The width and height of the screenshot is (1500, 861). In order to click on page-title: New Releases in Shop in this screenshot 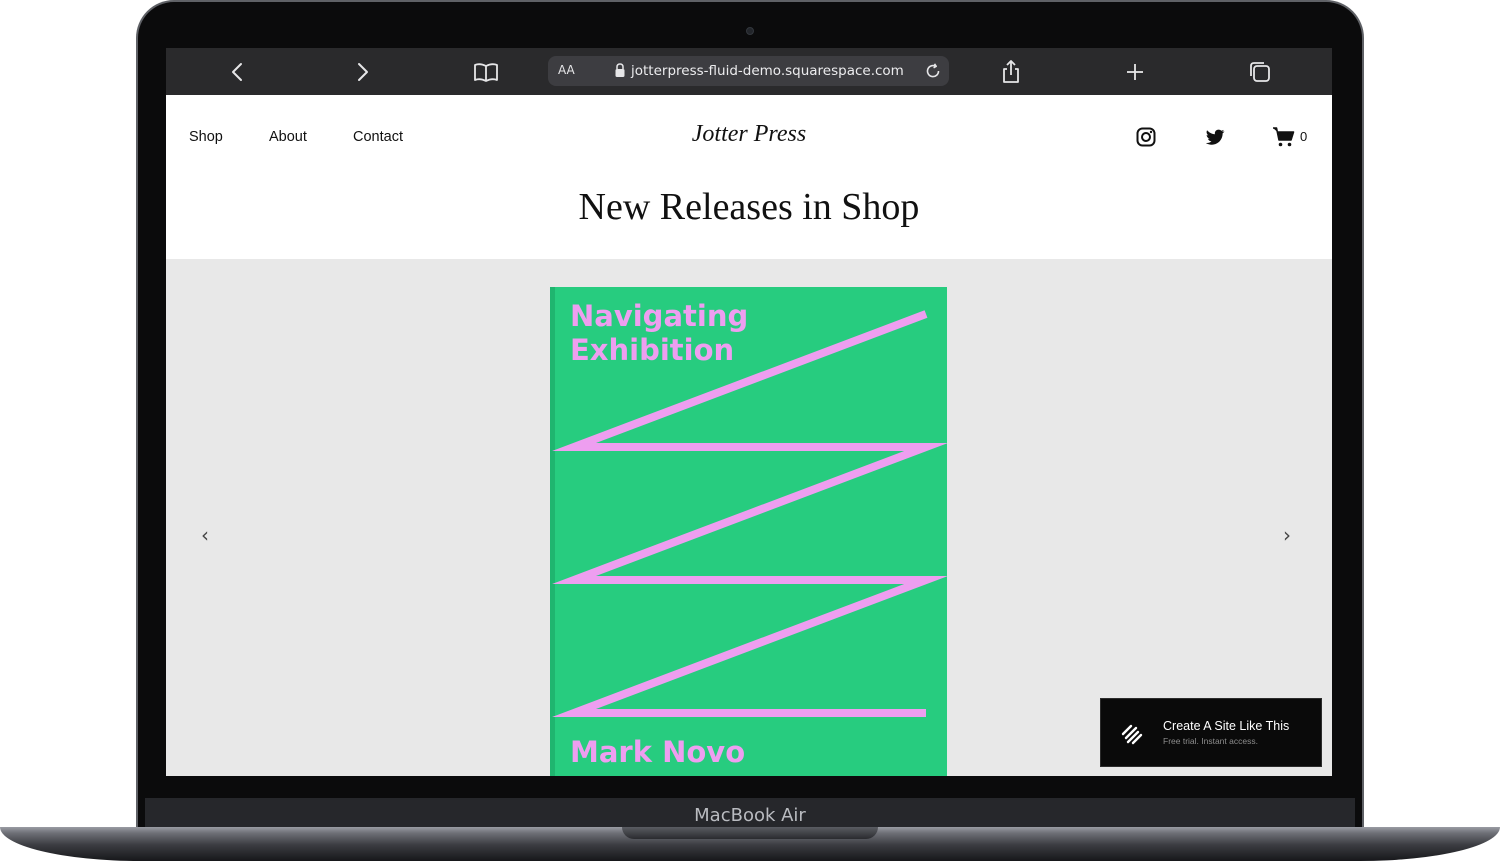, I will do `click(749, 207)`.